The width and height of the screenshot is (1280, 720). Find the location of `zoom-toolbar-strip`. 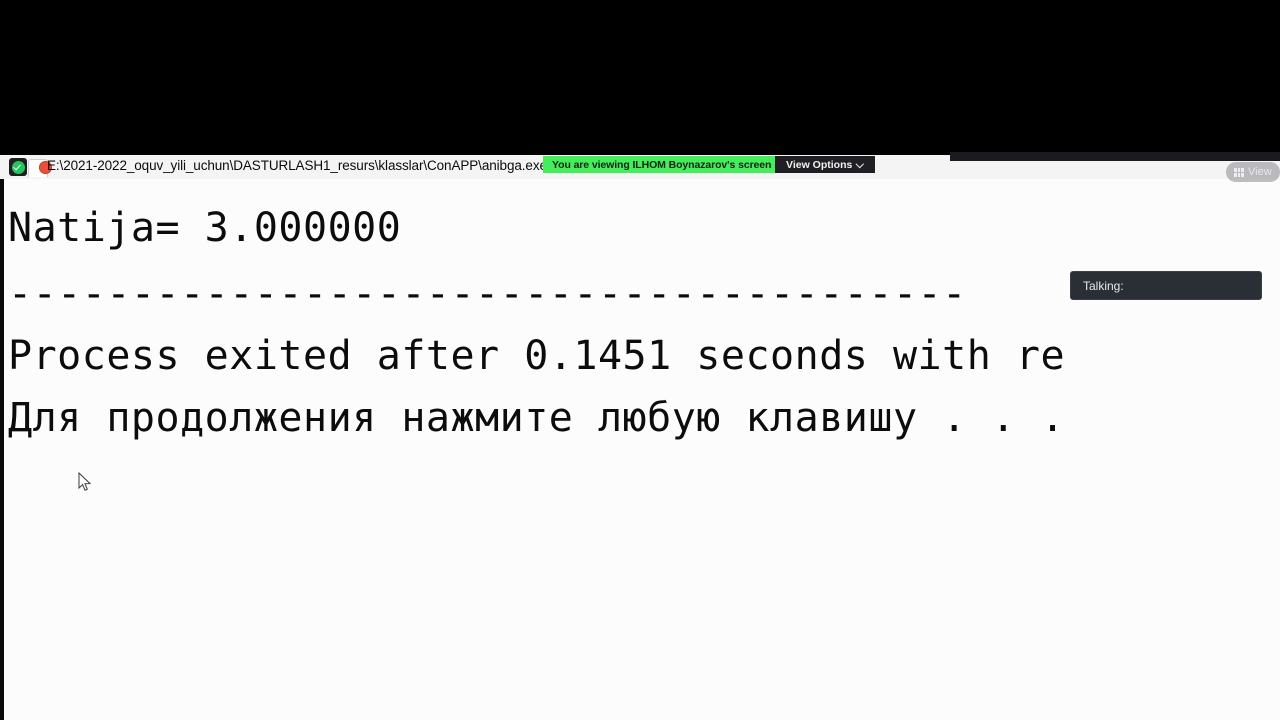

zoom-toolbar-strip is located at coordinates (1115, 156).